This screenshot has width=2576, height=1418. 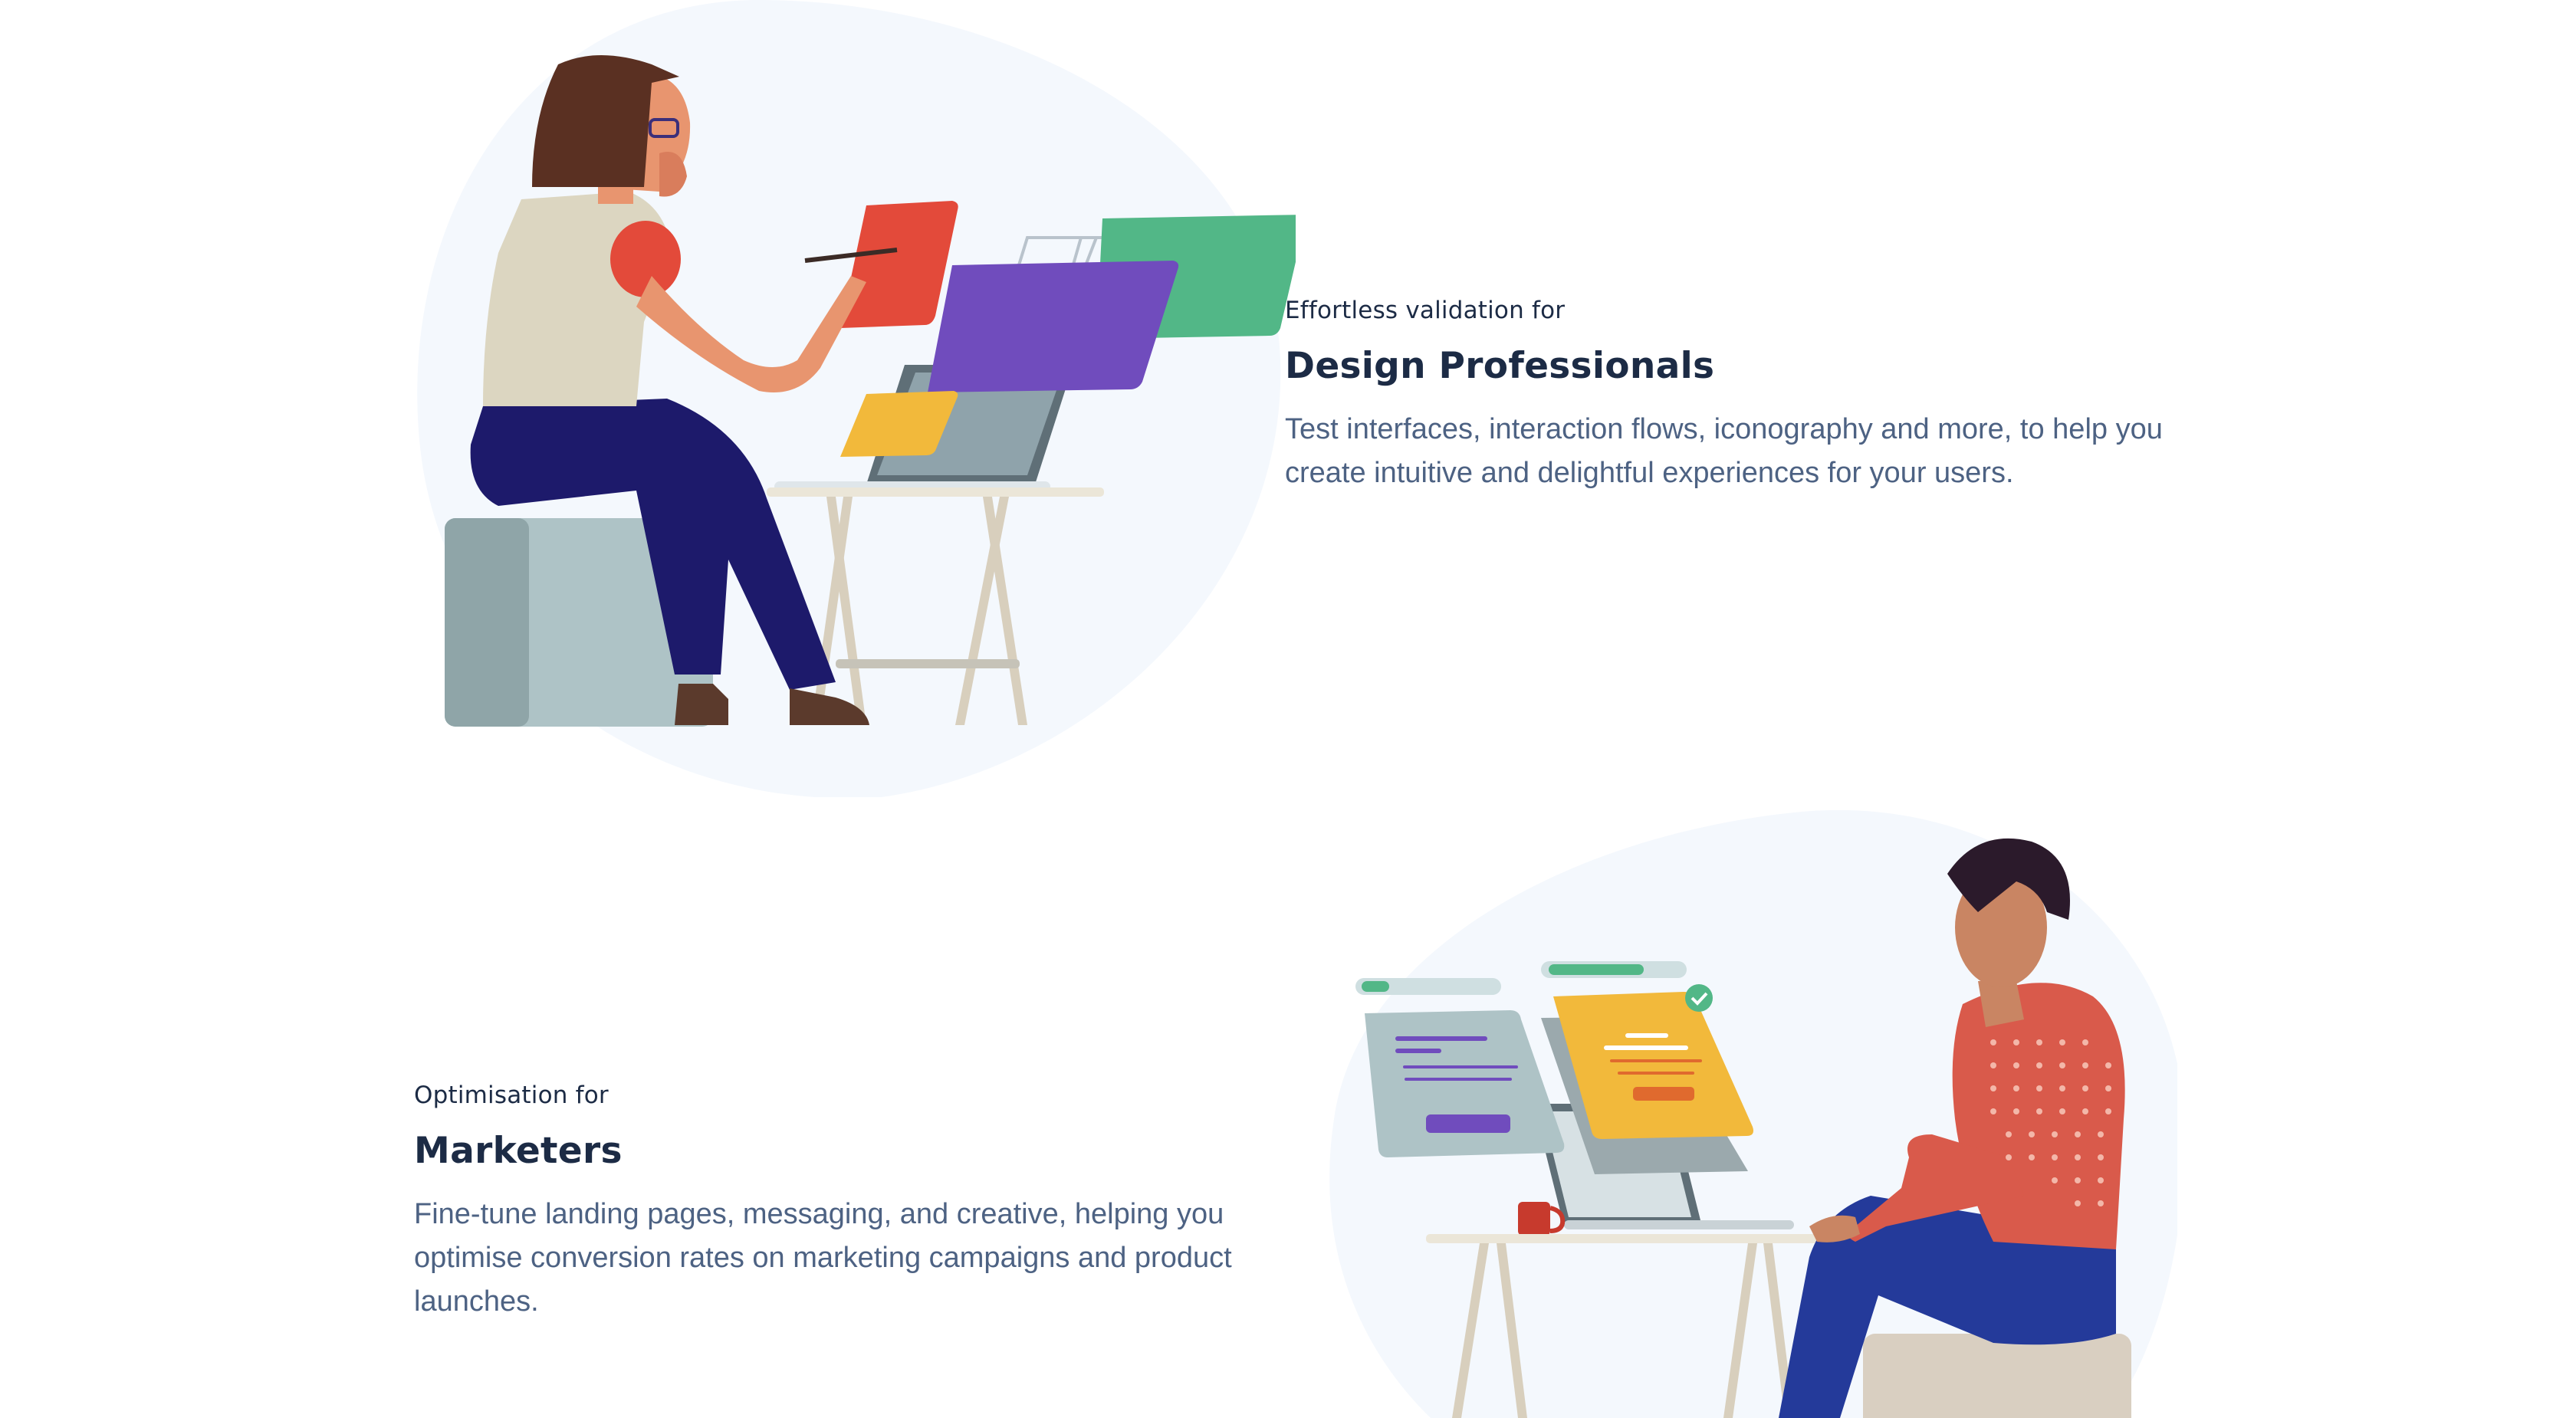 I want to click on designer-sleeve, so click(x=646, y=259).